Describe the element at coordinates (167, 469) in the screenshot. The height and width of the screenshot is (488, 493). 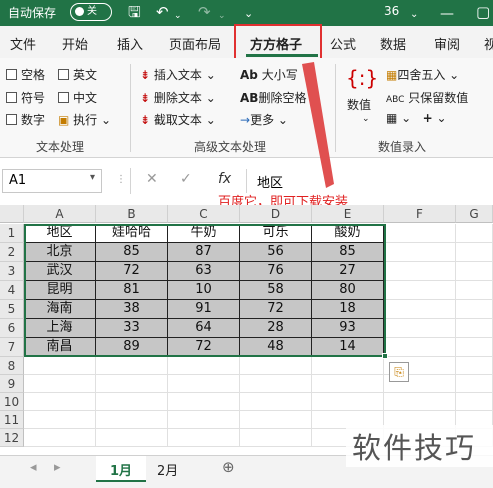
I see `sheet-tab-2: 2月` at that location.